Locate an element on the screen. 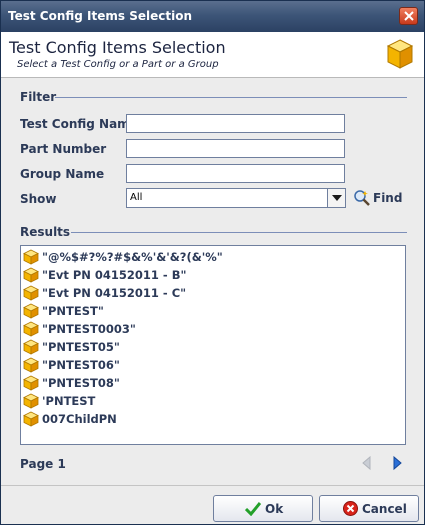 Image resolution: width=425 pixels, height=525 pixels. list-item-label: "PNTEST" is located at coordinates (73, 311).